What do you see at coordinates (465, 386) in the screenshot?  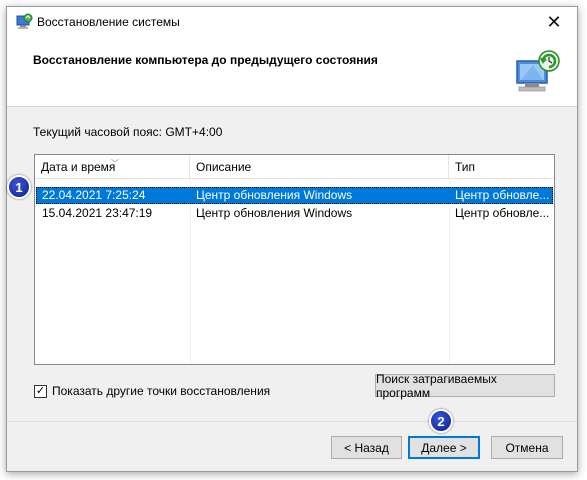 I see `scan-affected-programs-button: Поиск затрагиваемых программ` at bounding box center [465, 386].